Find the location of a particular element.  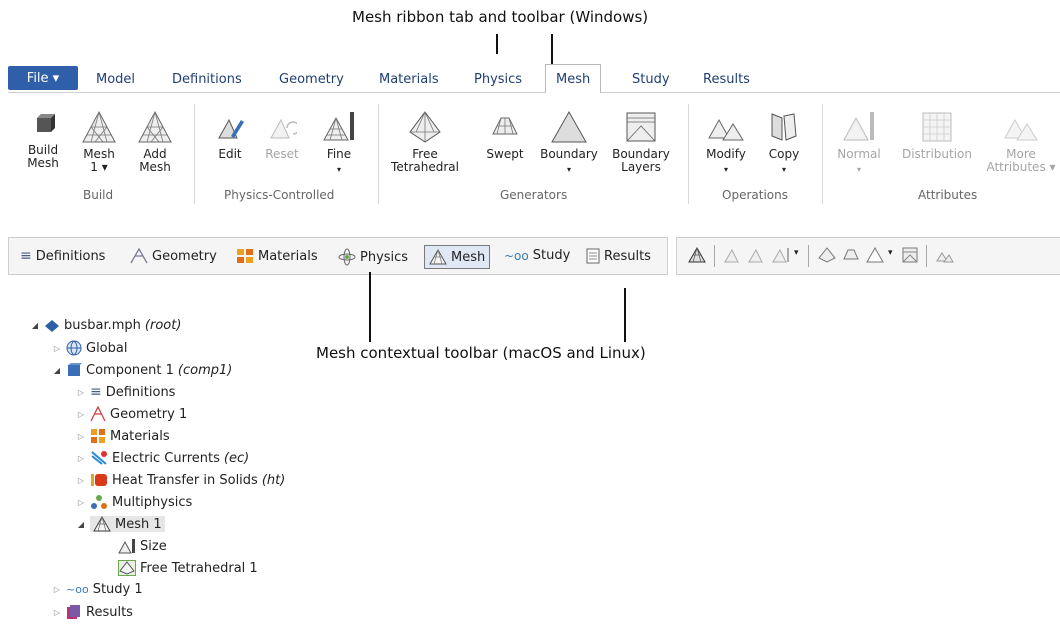

mesh-triangle-icon is located at coordinates (99, 126).